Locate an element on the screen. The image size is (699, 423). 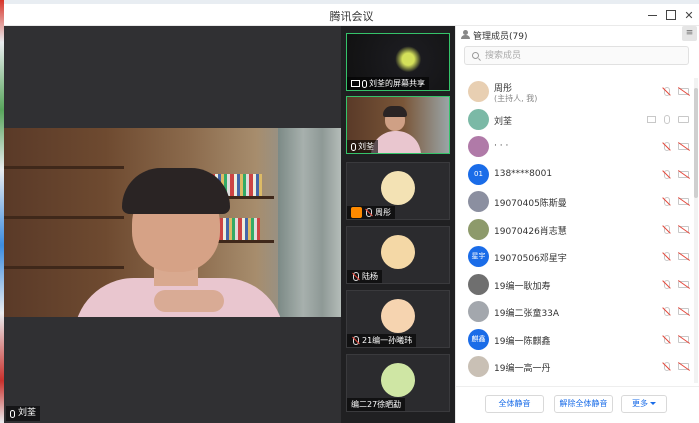
speaker-name-tag: 刘荃 is located at coordinates (23, 413).